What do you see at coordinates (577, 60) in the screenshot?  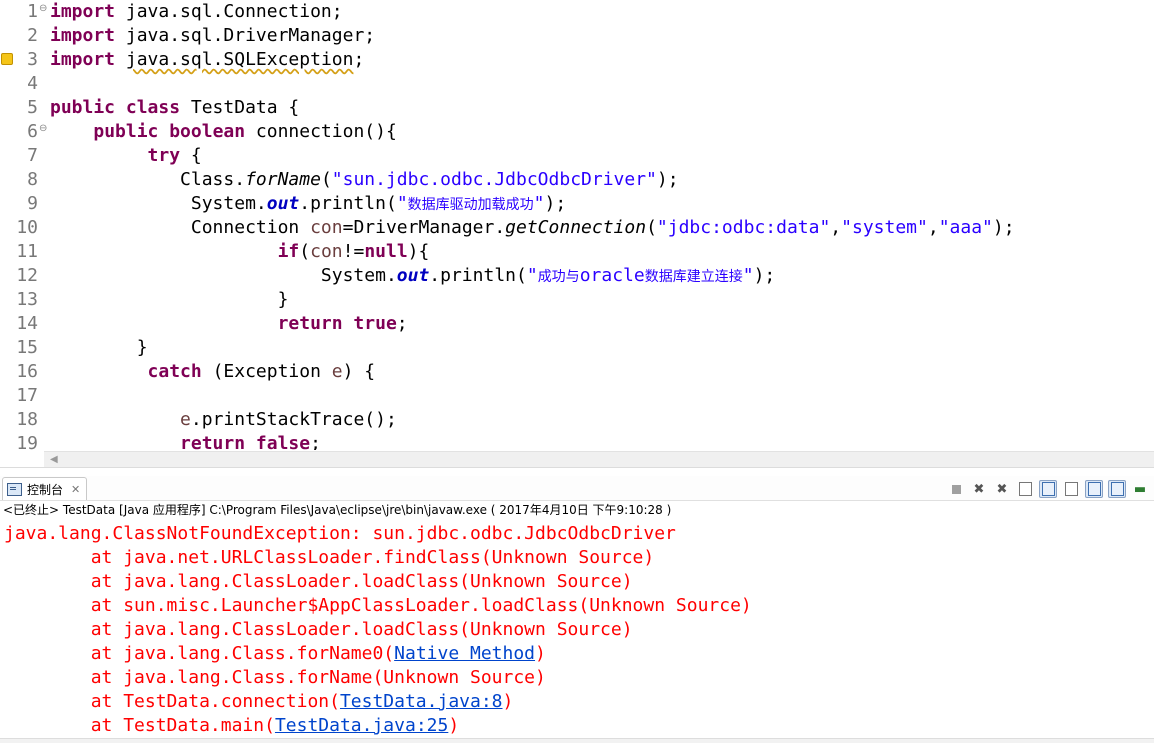 I see `code-line: 3 import java.sql.SQLException;` at bounding box center [577, 60].